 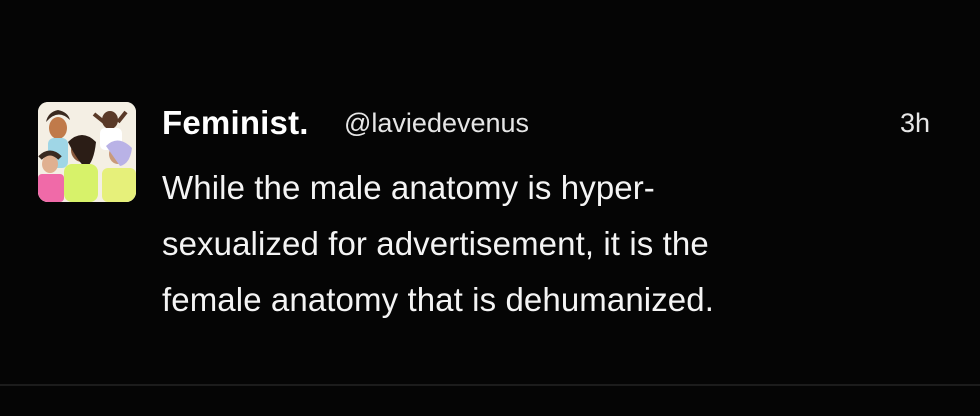 I want to click on tweet-text-line: While the male anatomy is hyper-, so click(x=408, y=187).